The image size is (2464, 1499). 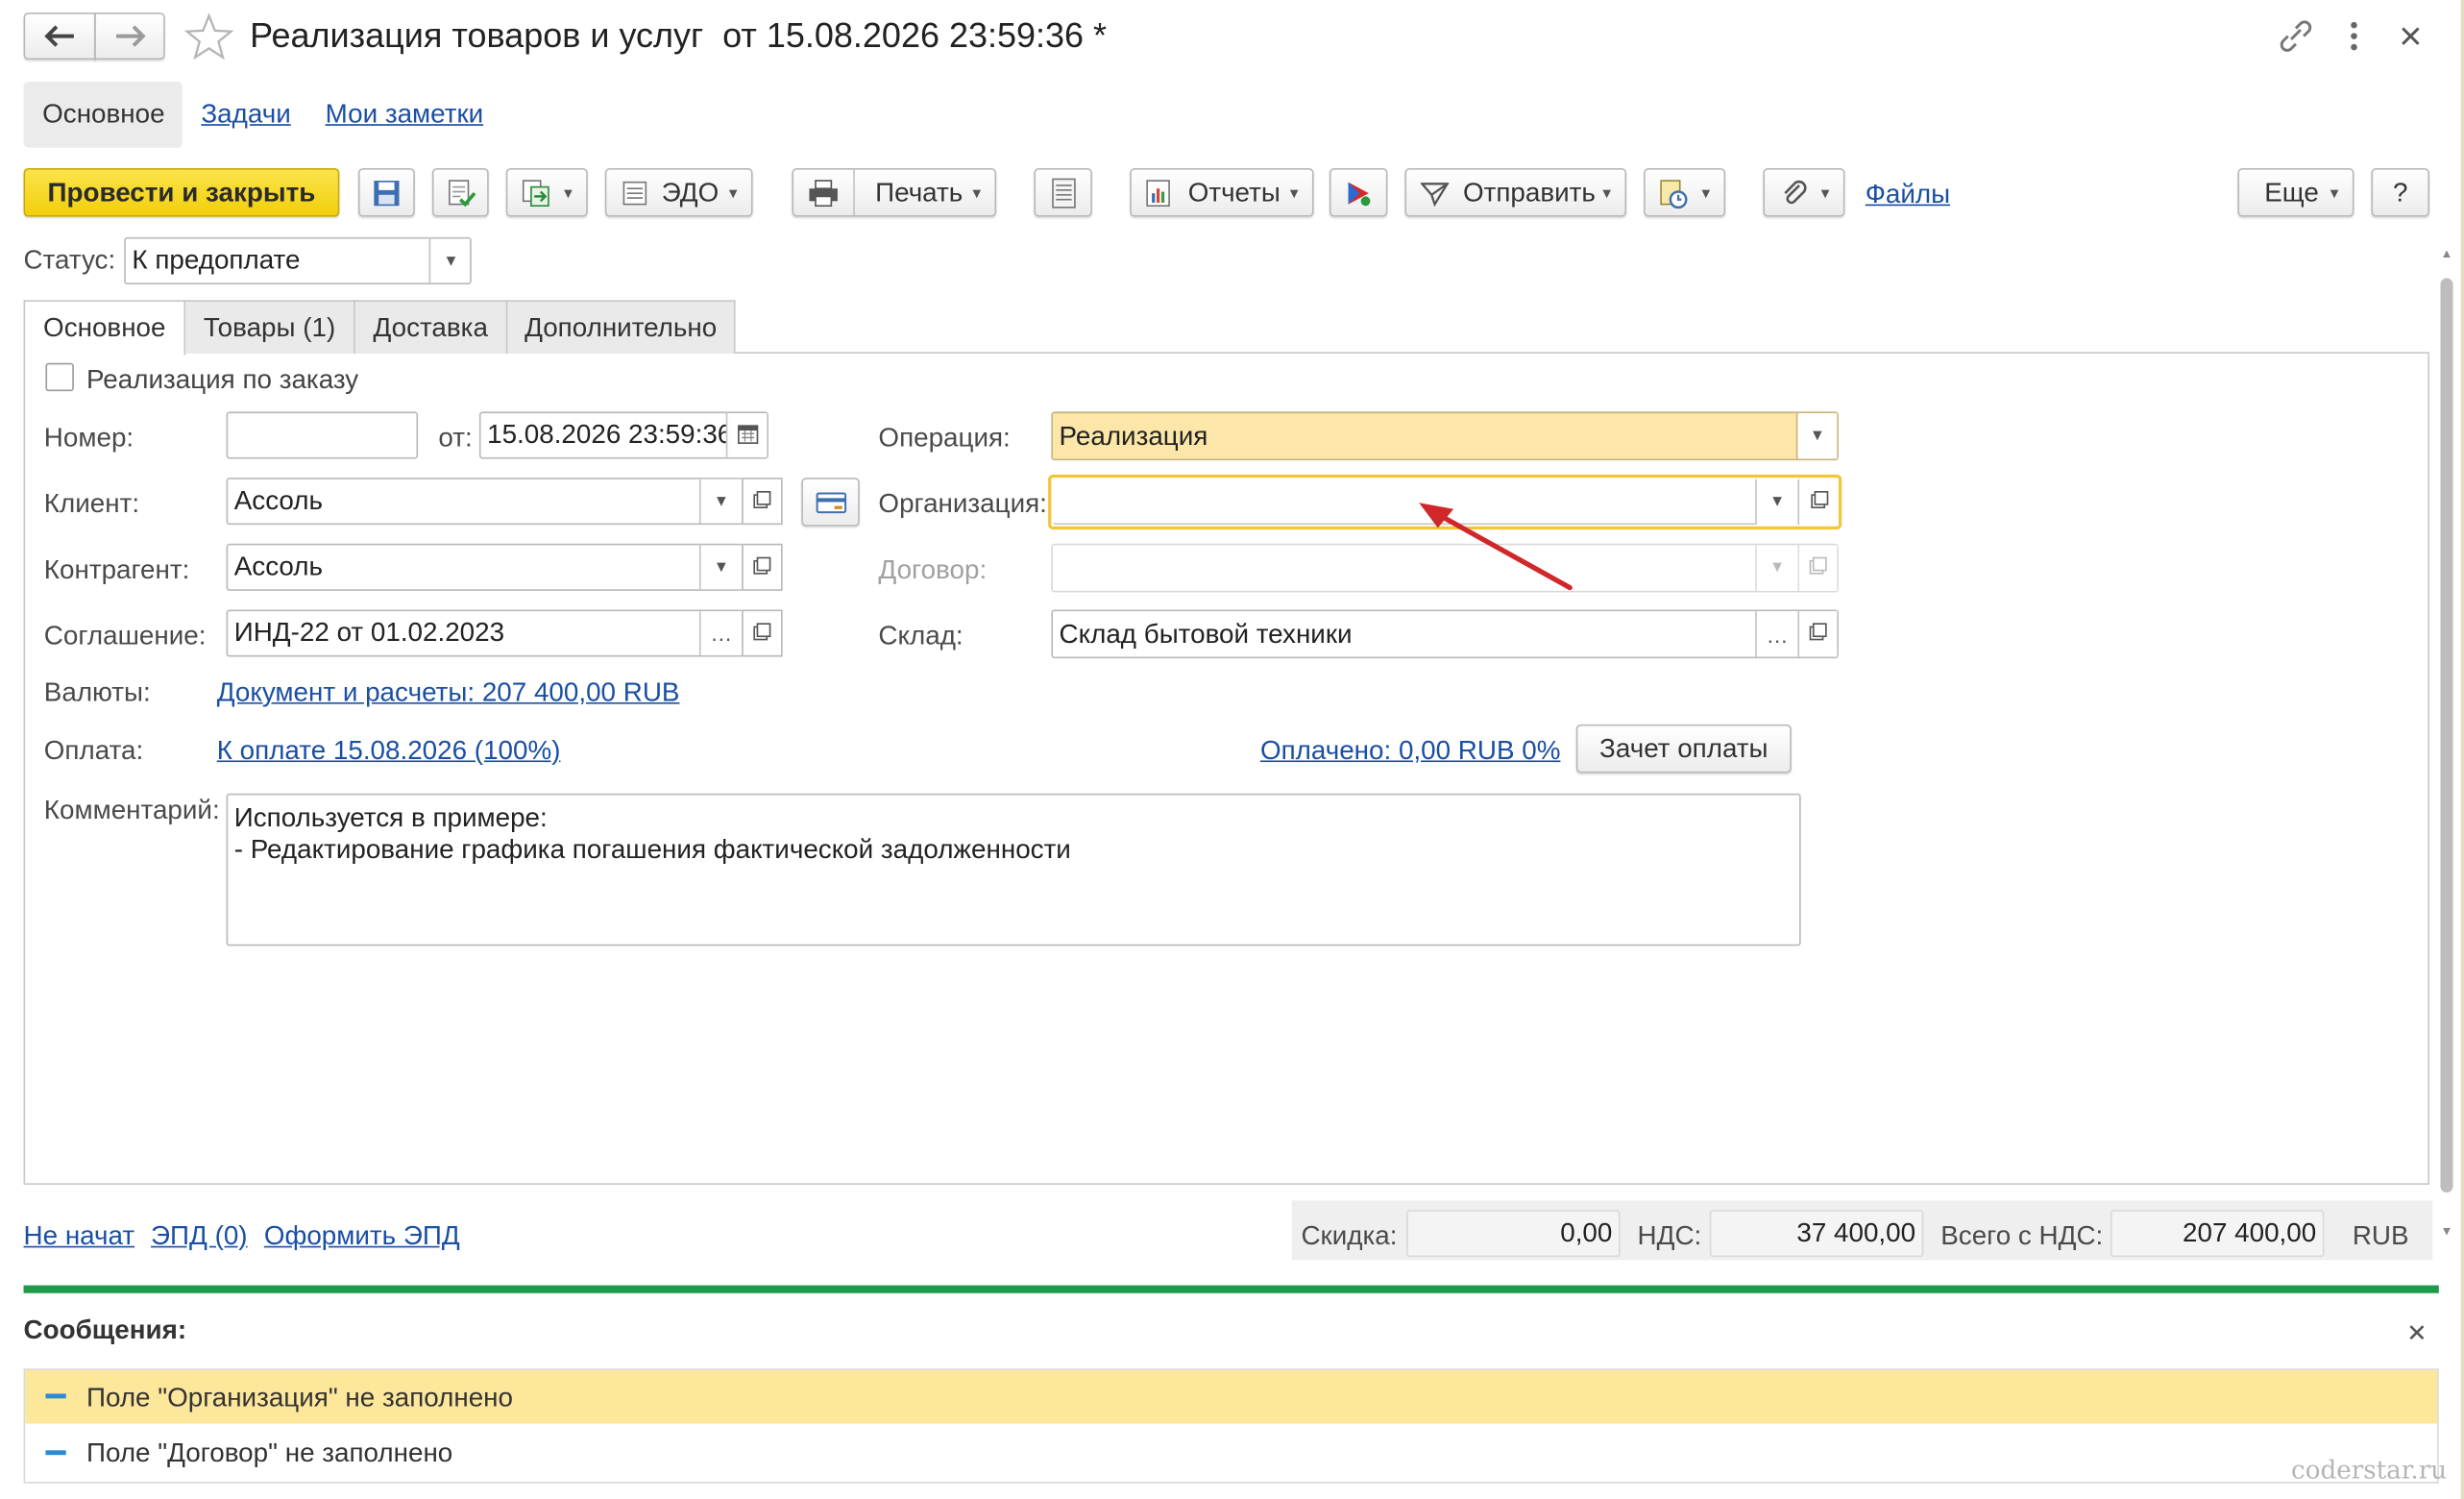 What do you see at coordinates (222, 379) in the screenshot?
I see `by-order-label: Реализация по заказу` at bounding box center [222, 379].